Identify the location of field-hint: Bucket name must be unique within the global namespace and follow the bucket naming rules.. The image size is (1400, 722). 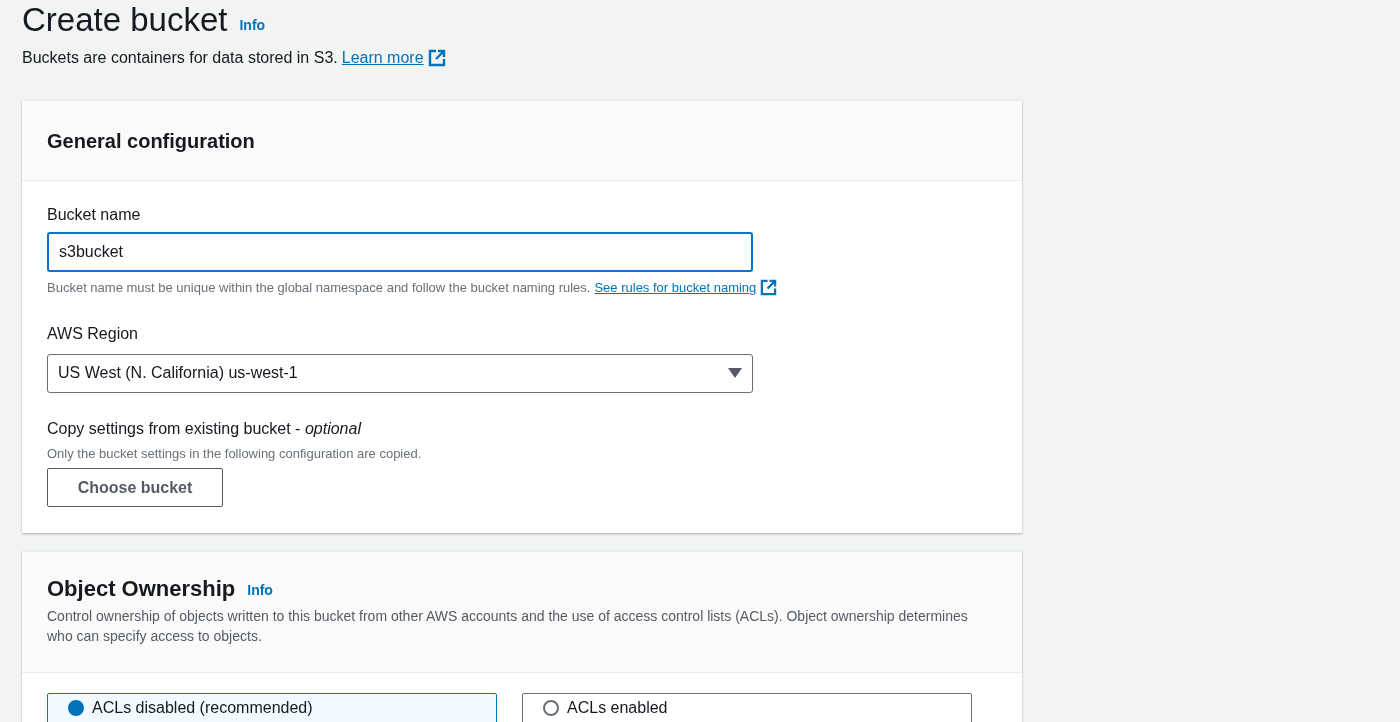
(319, 288).